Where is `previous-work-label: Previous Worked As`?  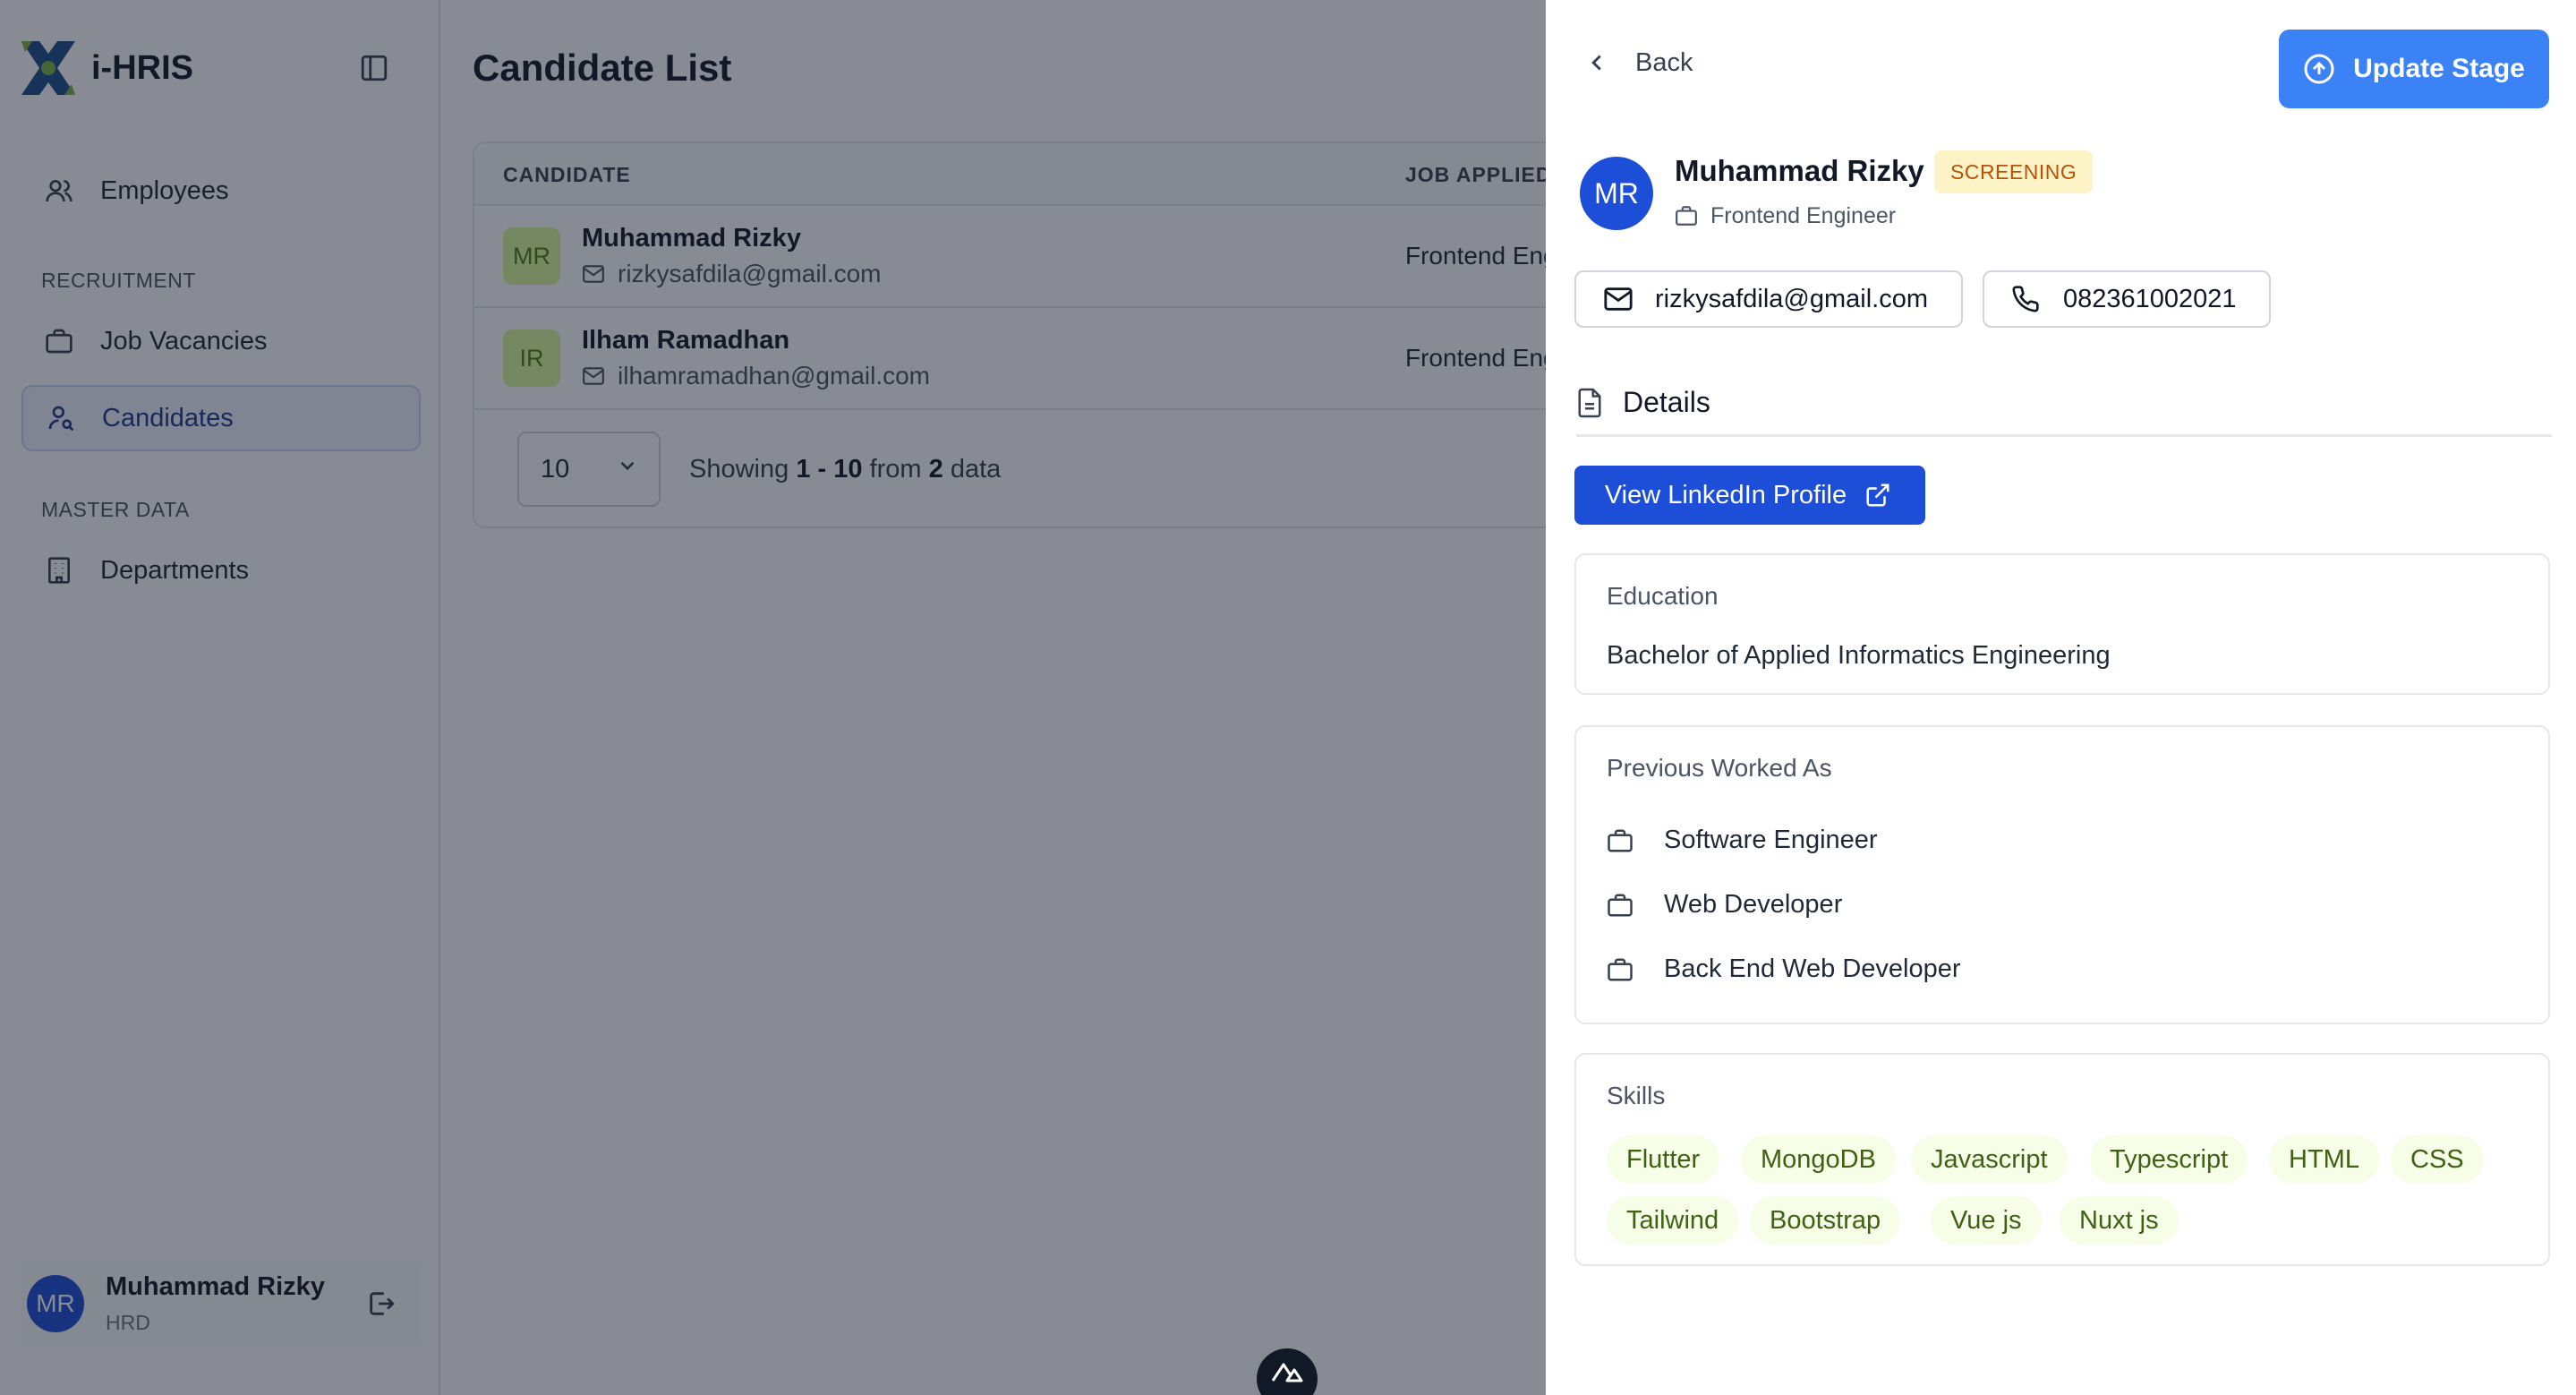
previous-work-label: Previous Worked As is located at coordinates (1719, 768).